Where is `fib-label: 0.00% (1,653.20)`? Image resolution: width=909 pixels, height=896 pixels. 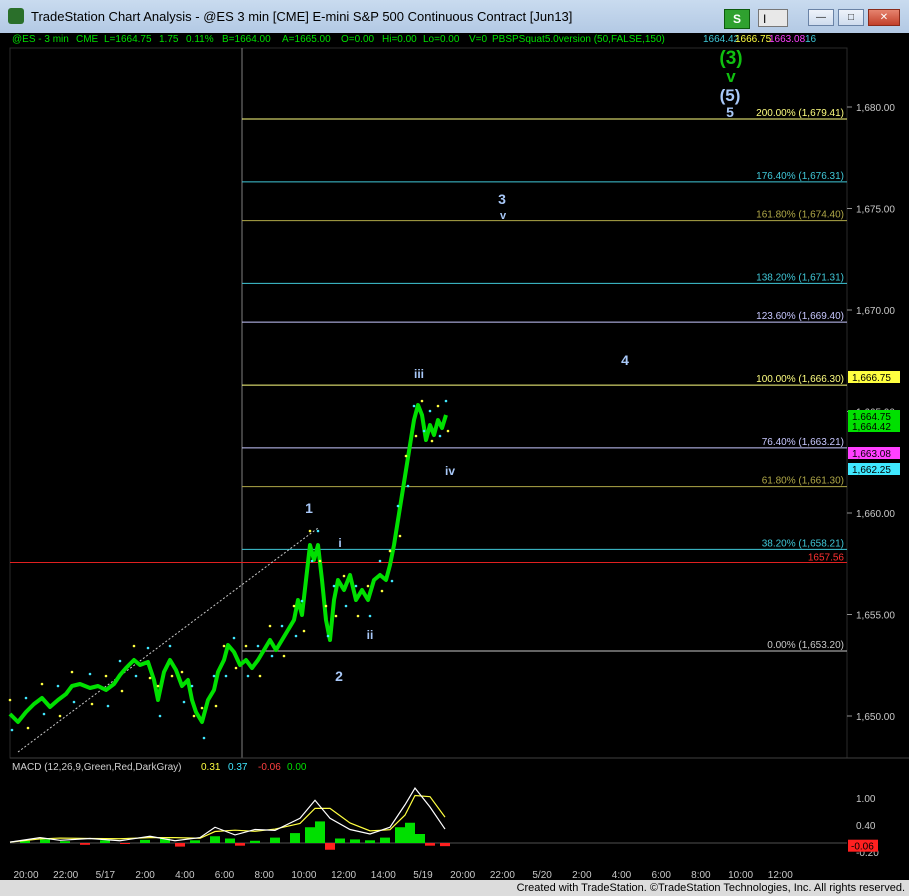
fib-label: 0.00% (1,653.20) is located at coordinates (805, 645).